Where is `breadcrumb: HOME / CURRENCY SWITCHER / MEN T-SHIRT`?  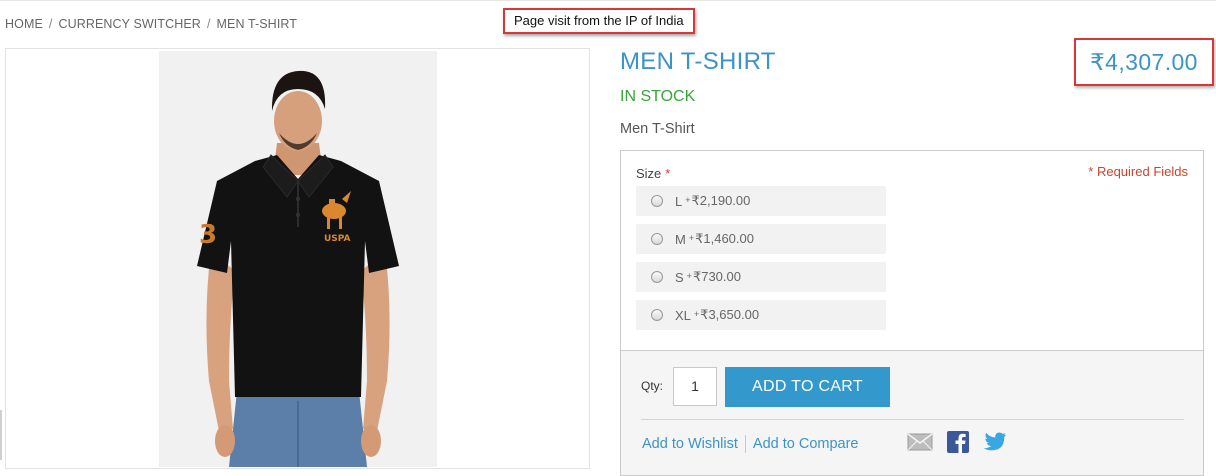
breadcrumb: HOME / CURRENCY SWITCHER / MEN T-SHIRT is located at coordinates (151, 24).